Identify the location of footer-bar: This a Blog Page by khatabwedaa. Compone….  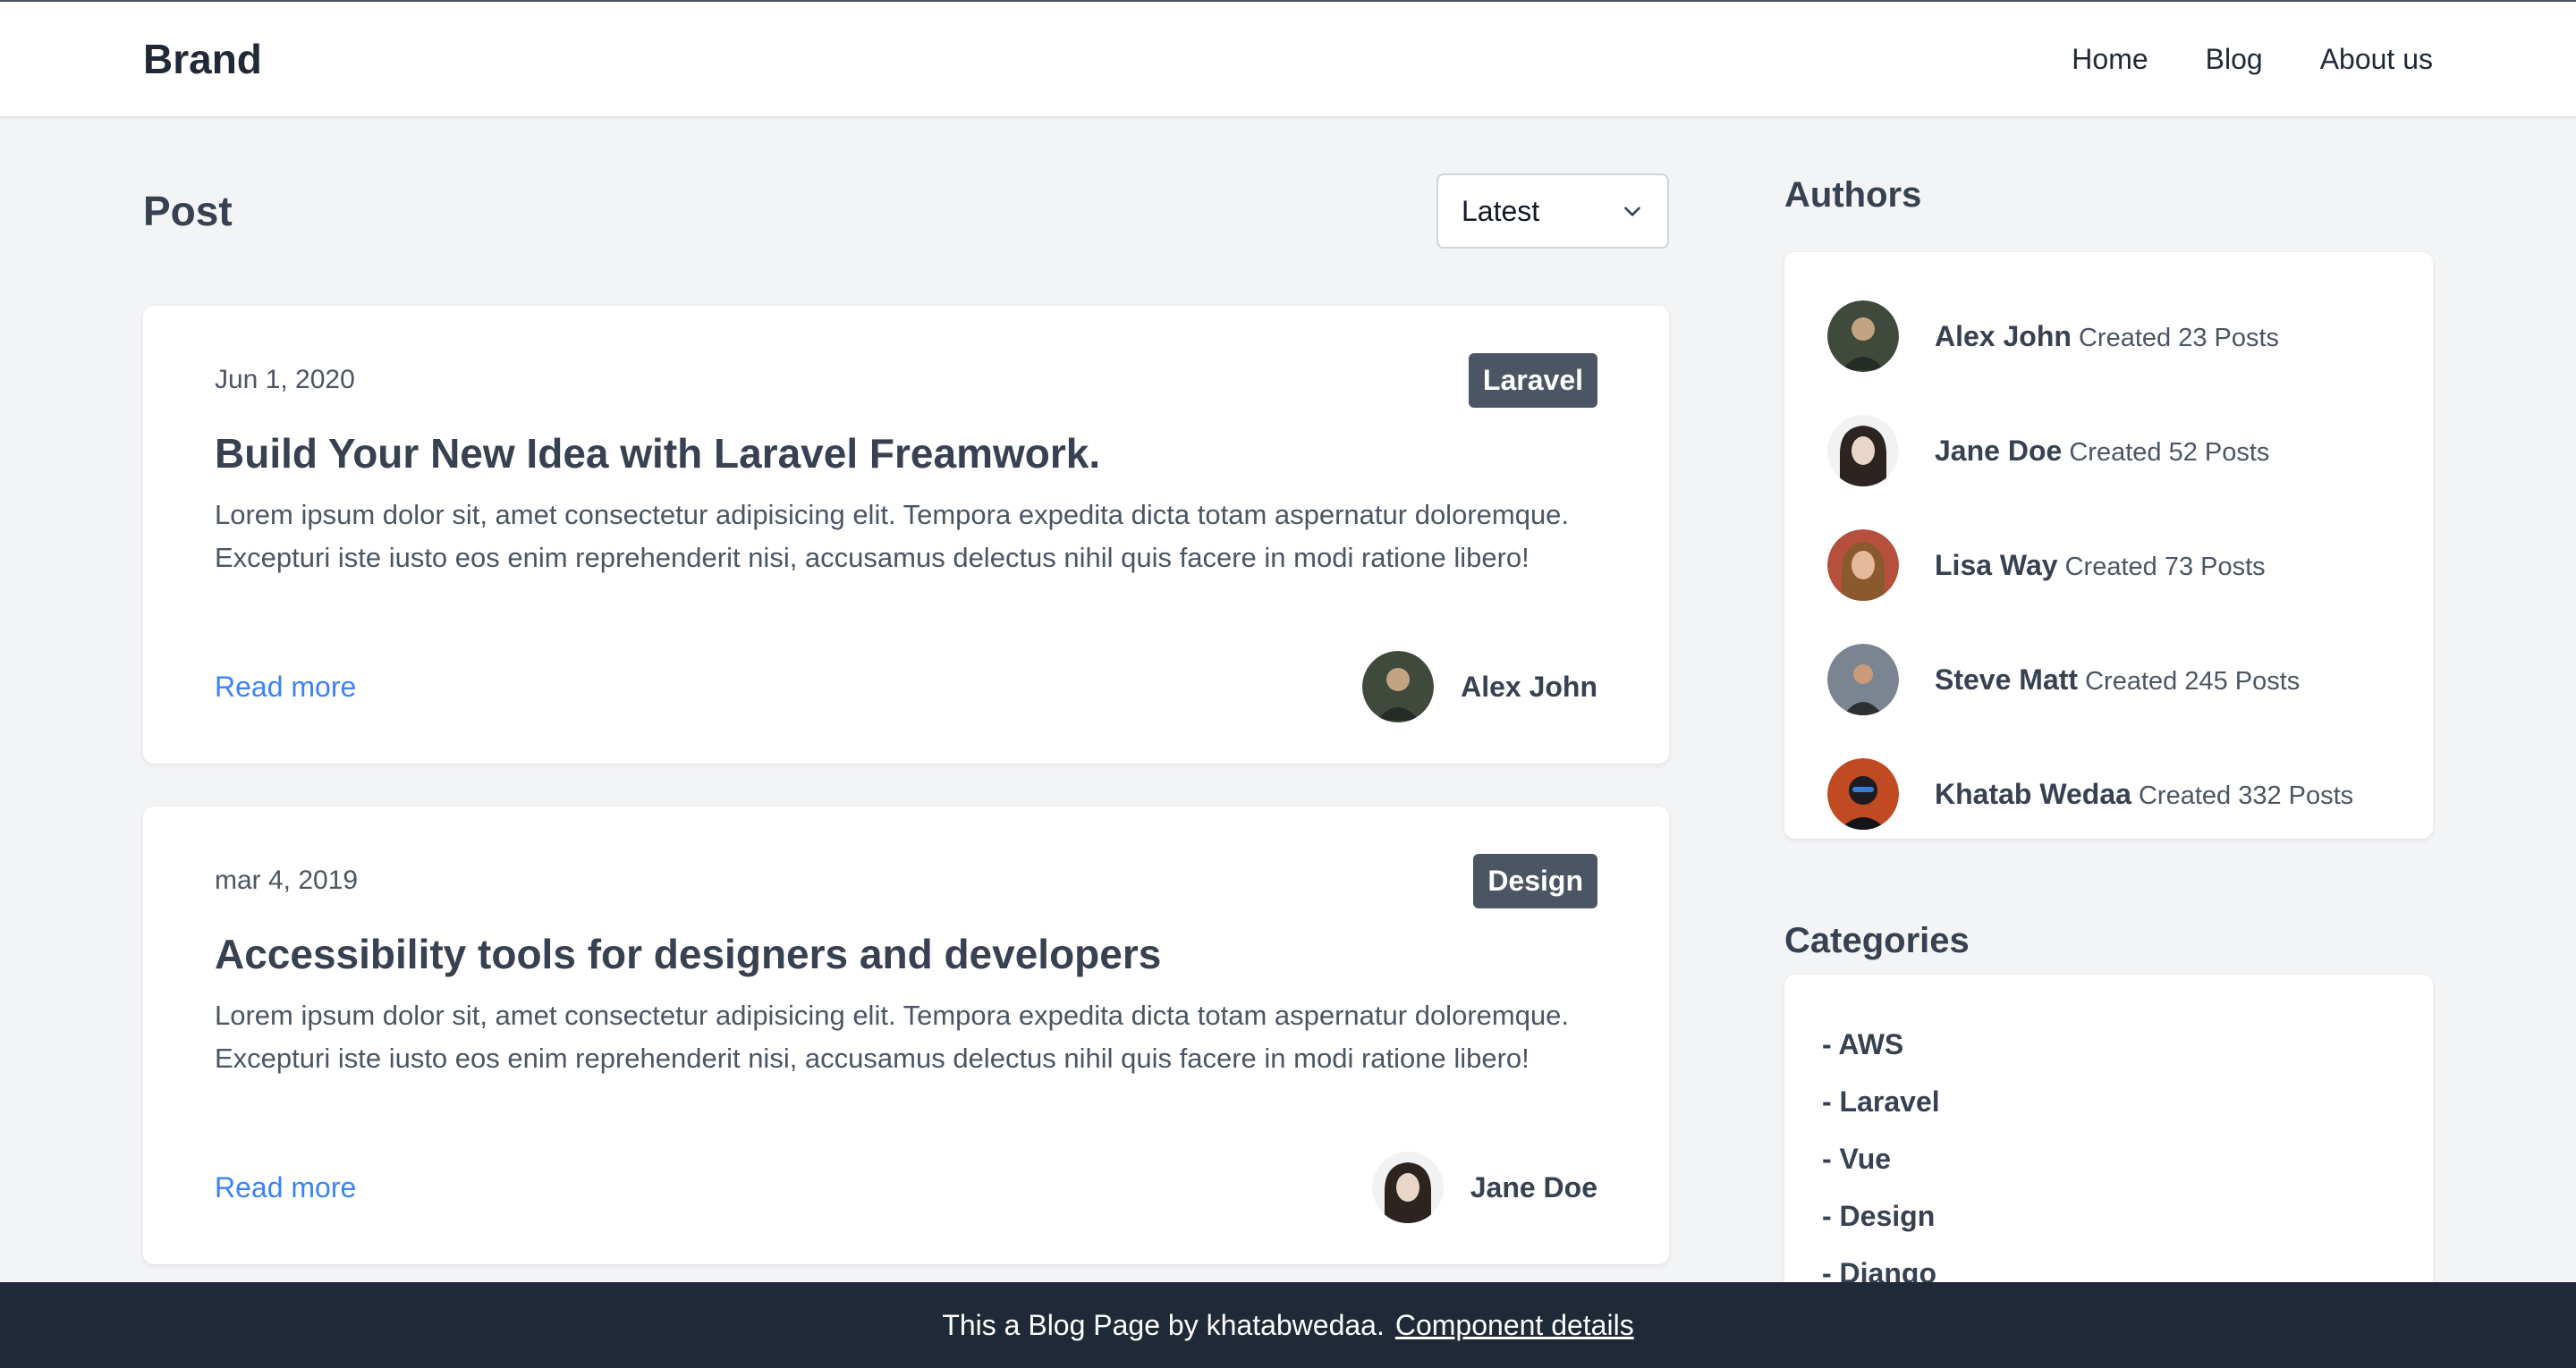
(1288, 1325).